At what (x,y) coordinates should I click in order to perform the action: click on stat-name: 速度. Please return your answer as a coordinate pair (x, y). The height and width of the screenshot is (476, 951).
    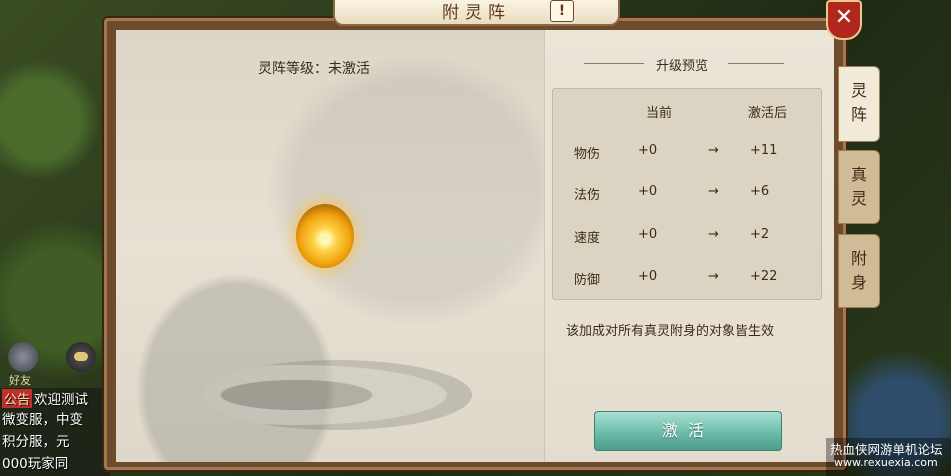
    Looking at the image, I should click on (587, 238).